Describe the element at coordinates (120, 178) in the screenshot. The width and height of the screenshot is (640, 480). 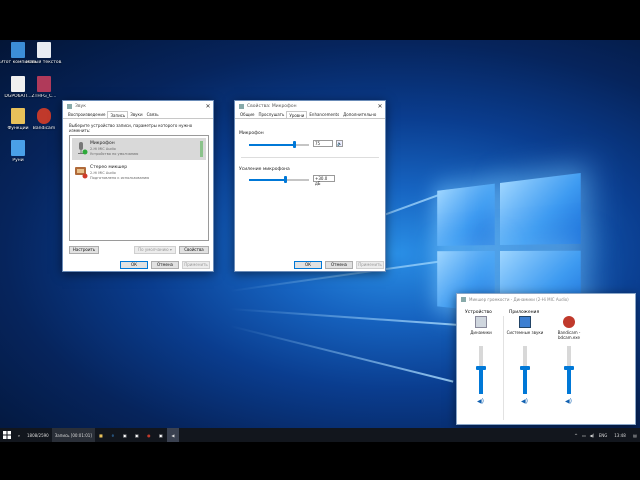
I see `device-status: Подготовлено к использованию` at that location.